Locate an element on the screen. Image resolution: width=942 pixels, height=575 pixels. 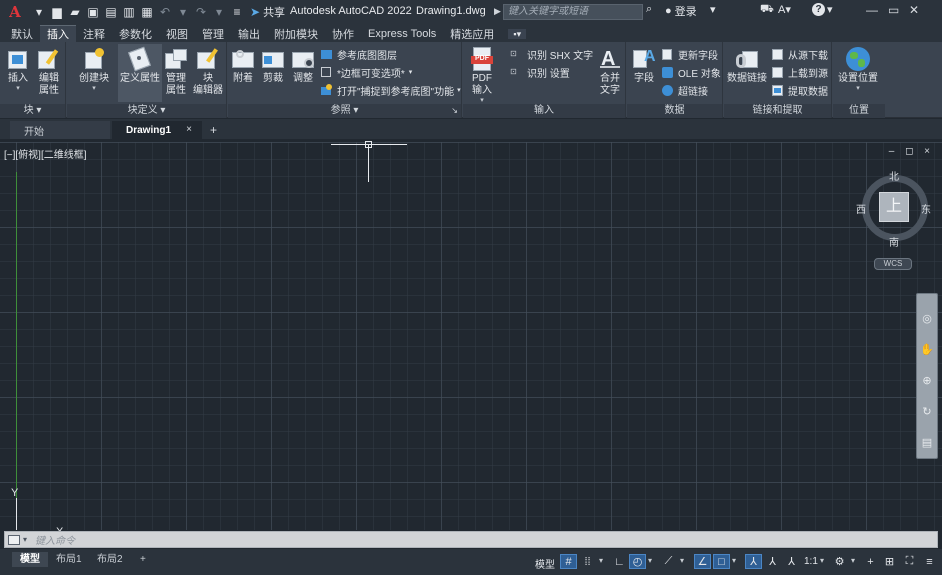
set-location-button: 设置位置 ▾ is located at coordinates (858, 69).